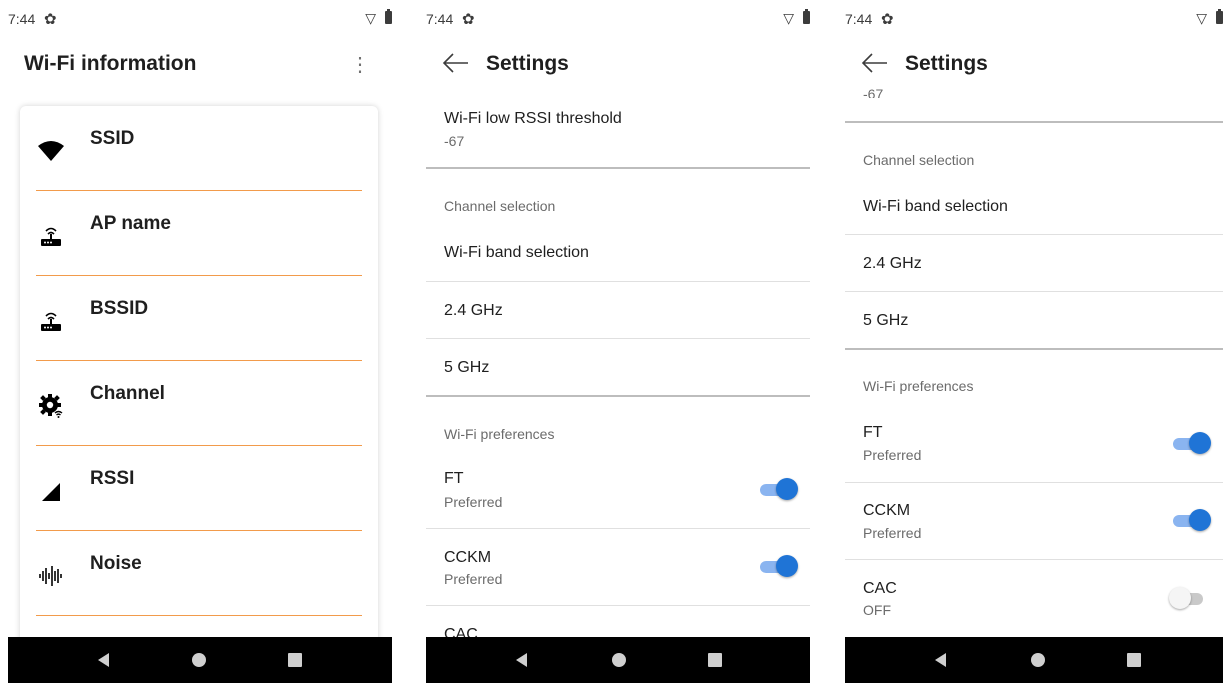  I want to click on list-item-channel: Channel, so click(199, 403).